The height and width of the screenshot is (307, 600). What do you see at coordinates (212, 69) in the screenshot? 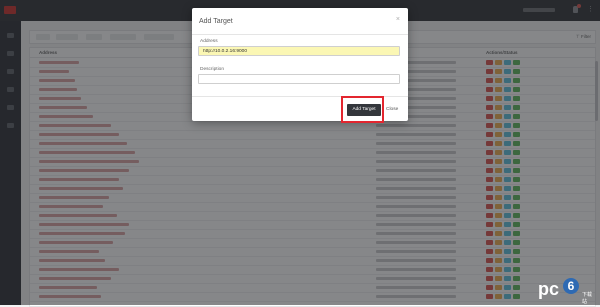
I see `description-label: Description` at bounding box center [212, 69].